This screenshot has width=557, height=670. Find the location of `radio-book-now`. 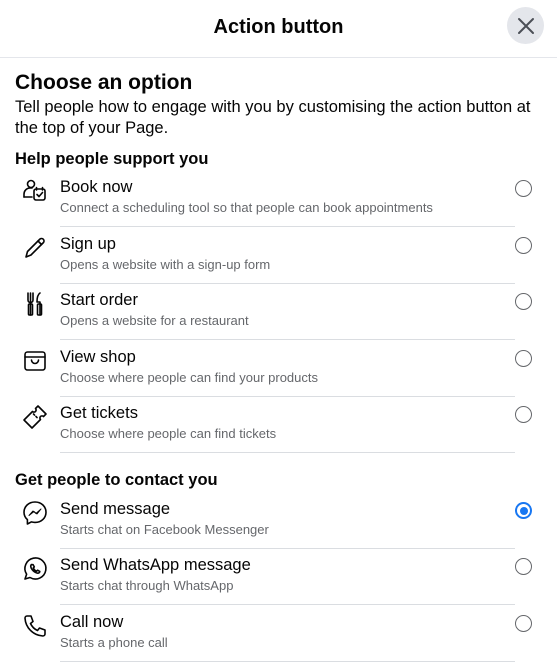

radio-book-now is located at coordinates (523, 188).